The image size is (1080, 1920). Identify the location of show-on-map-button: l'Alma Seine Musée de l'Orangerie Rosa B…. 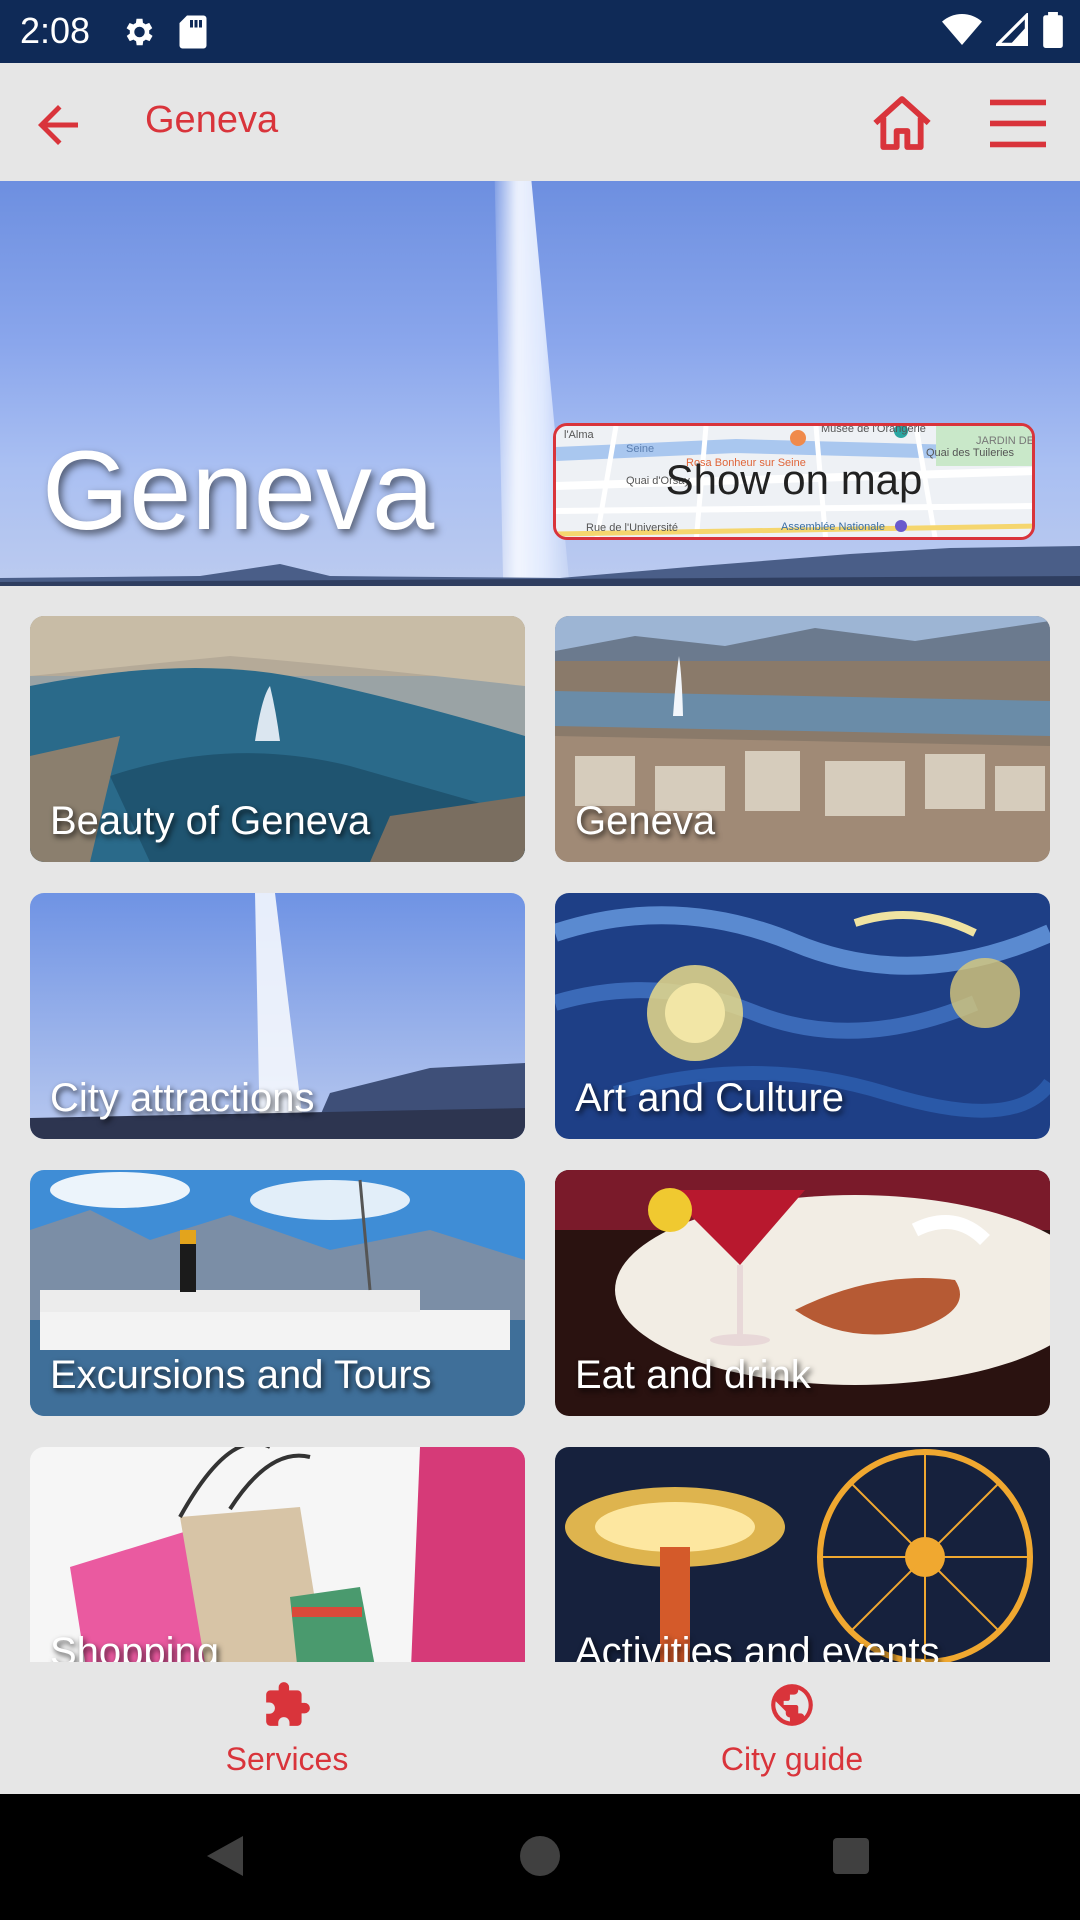
(794, 481).